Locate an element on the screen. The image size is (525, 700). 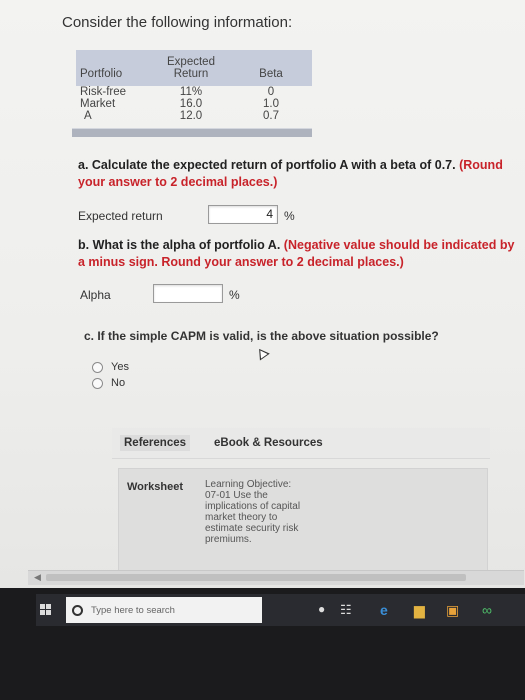
option-yes: Yes is located at coordinates (110, 367).